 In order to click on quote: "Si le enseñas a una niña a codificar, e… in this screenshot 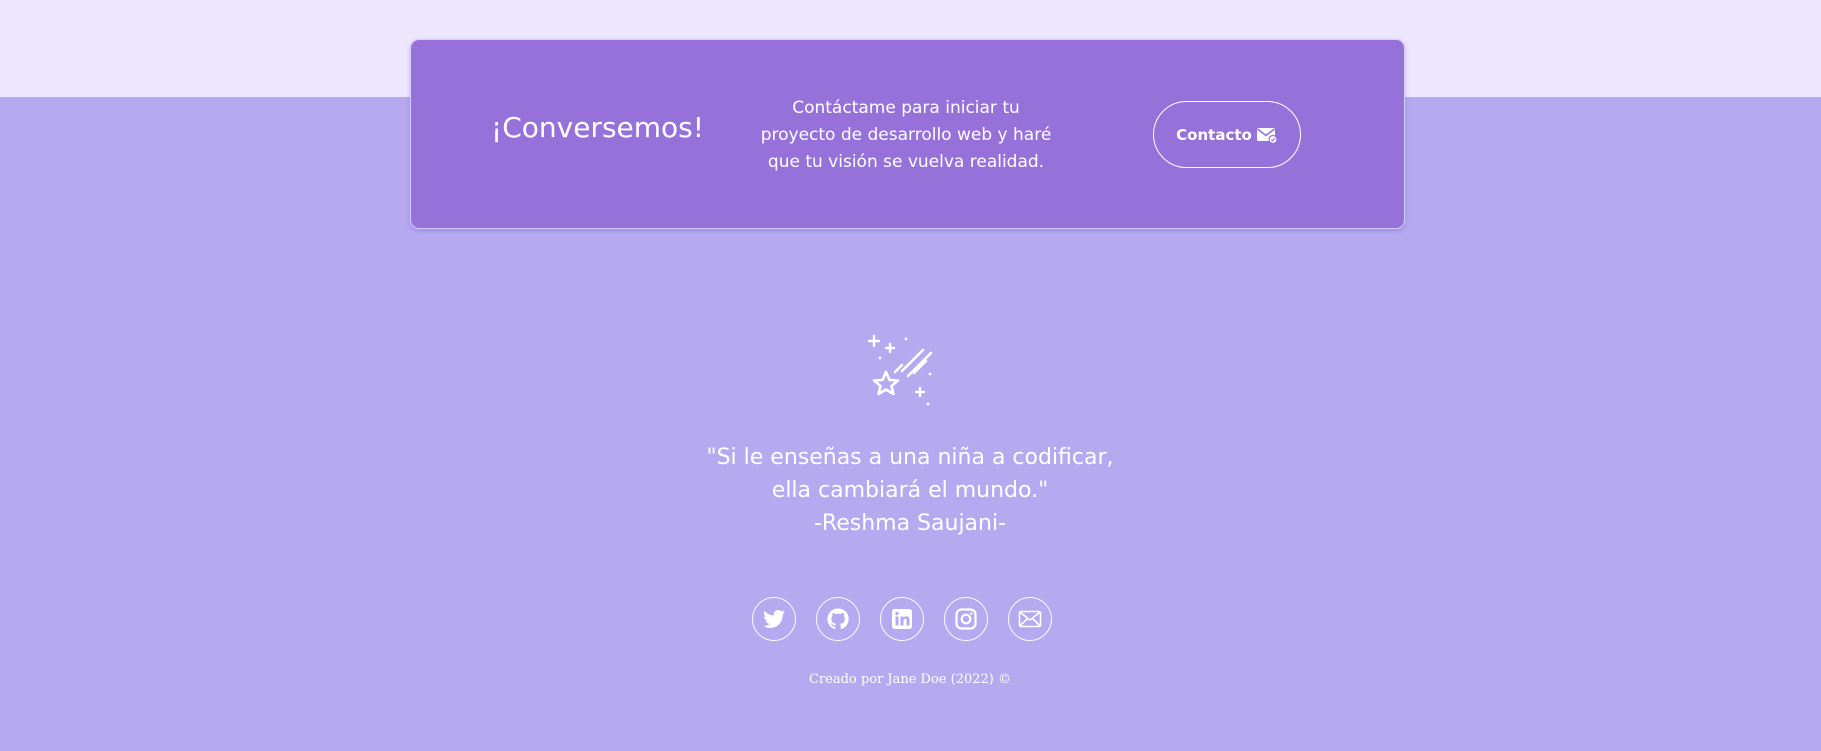, I will do `click(910, 490)`.